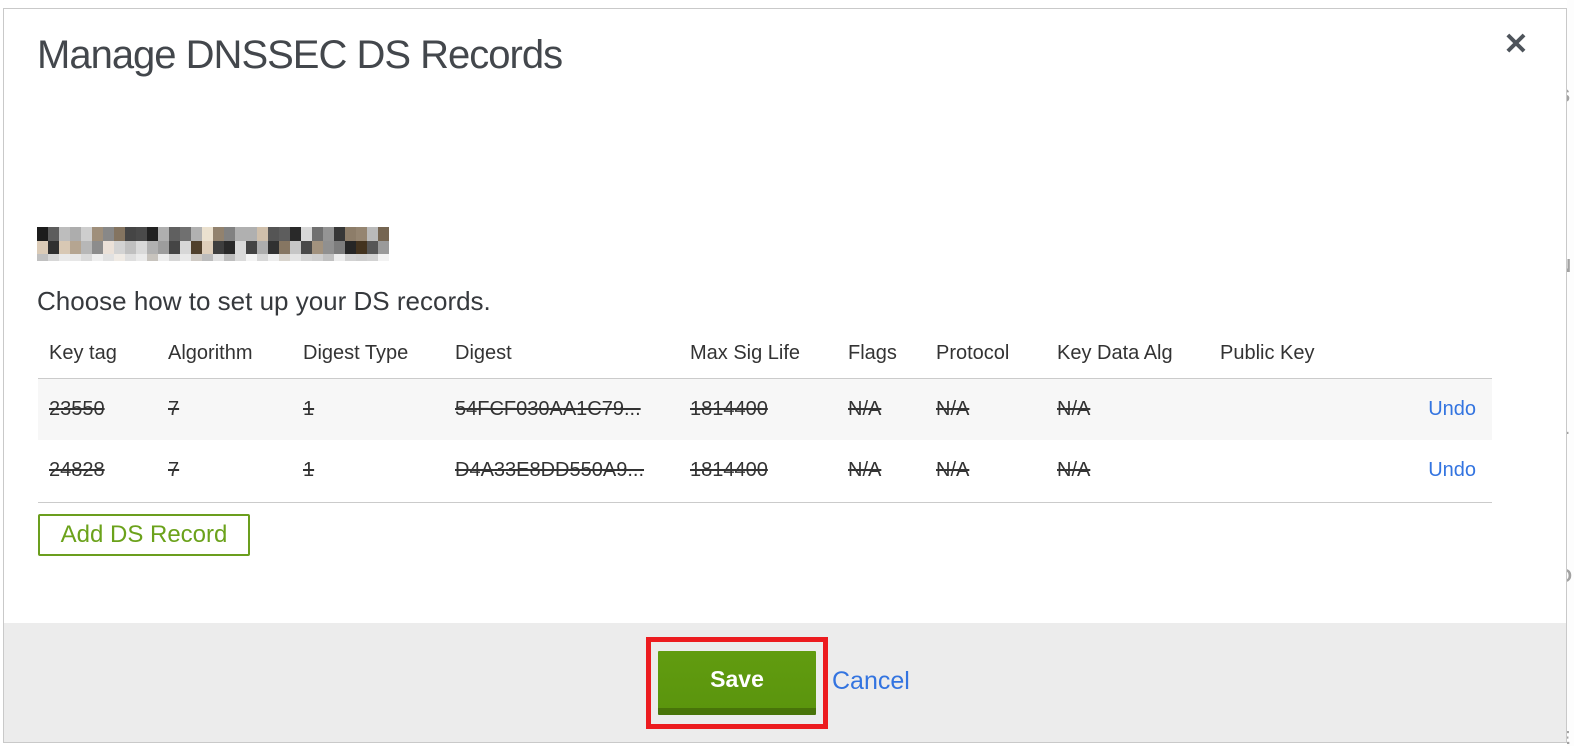 This screenshot has width=1574, height=746. I want to click on col-max-sig-life: Max Sig Life, so click(769, 354).